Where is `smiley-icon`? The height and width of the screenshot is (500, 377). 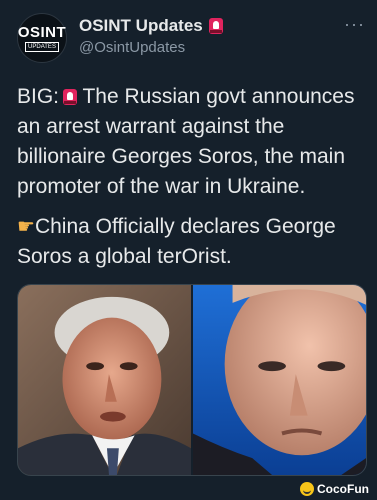 smiley-icon is located at coordinates (307, 489).